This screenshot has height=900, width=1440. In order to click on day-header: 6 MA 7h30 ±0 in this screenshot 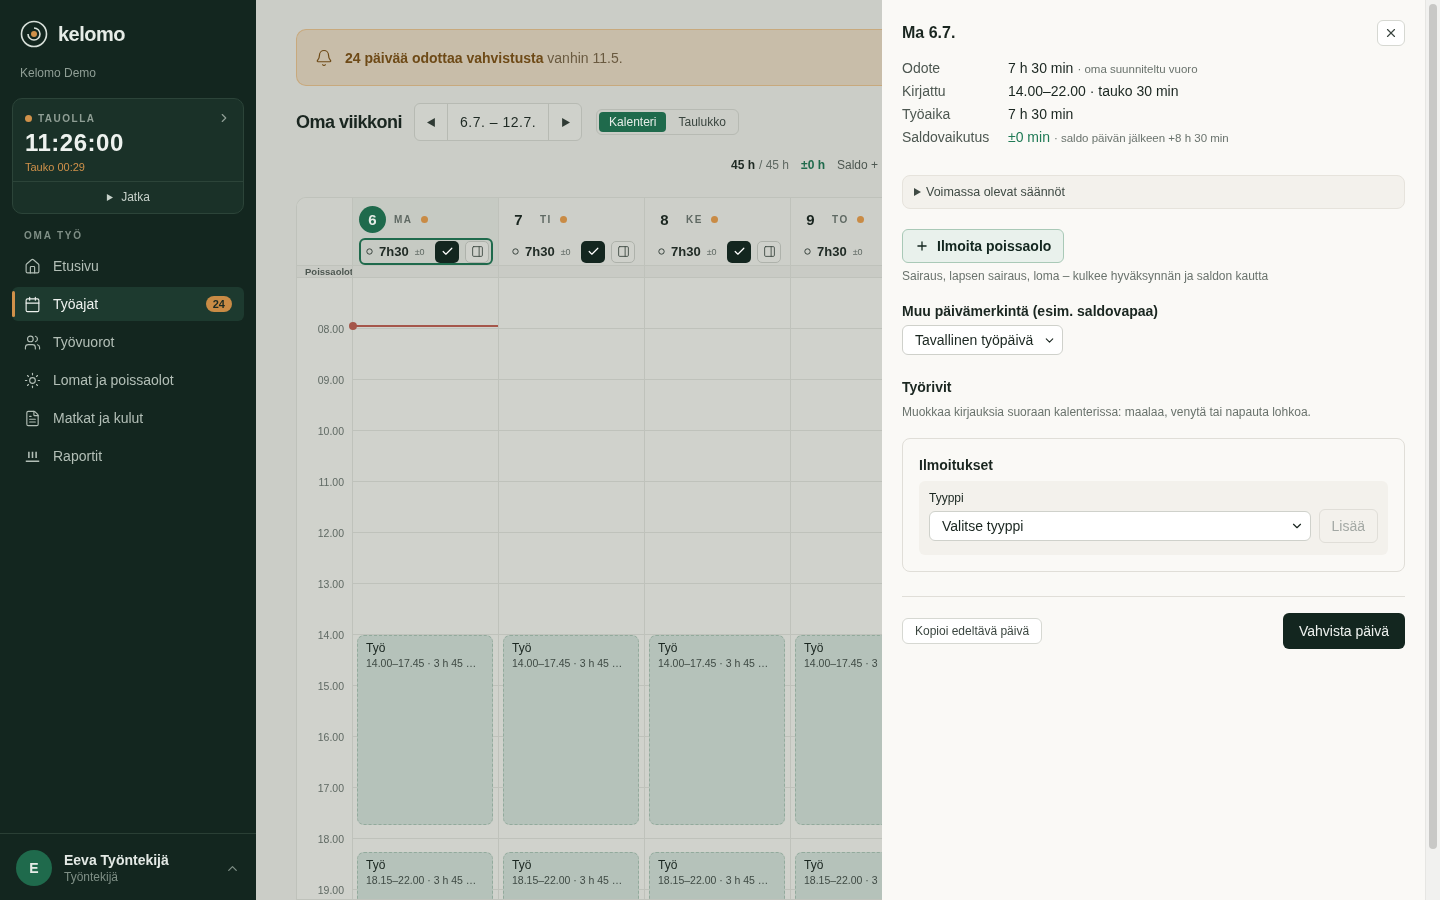, I will do `click(425, 231)`.